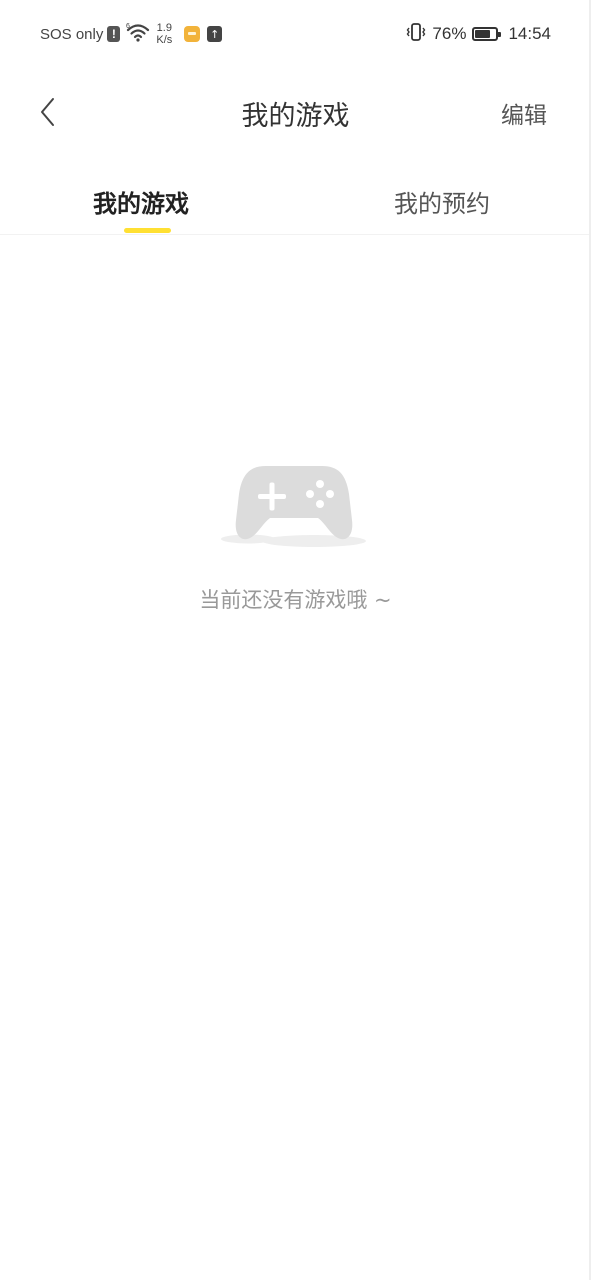  Describe the element at coordinates (295, 600) in the screenshot. I see `empty-message: 当前还没有游戏哦 ~` at that location.